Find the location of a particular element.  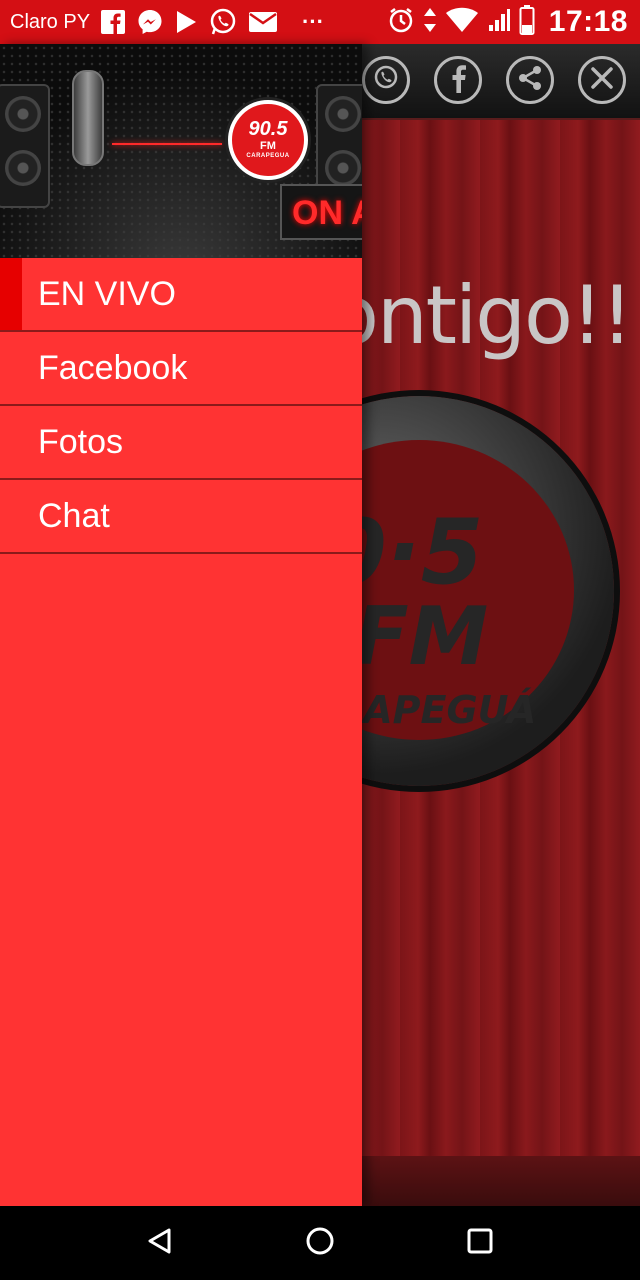

home-button is located at coordinates (320, 1243).